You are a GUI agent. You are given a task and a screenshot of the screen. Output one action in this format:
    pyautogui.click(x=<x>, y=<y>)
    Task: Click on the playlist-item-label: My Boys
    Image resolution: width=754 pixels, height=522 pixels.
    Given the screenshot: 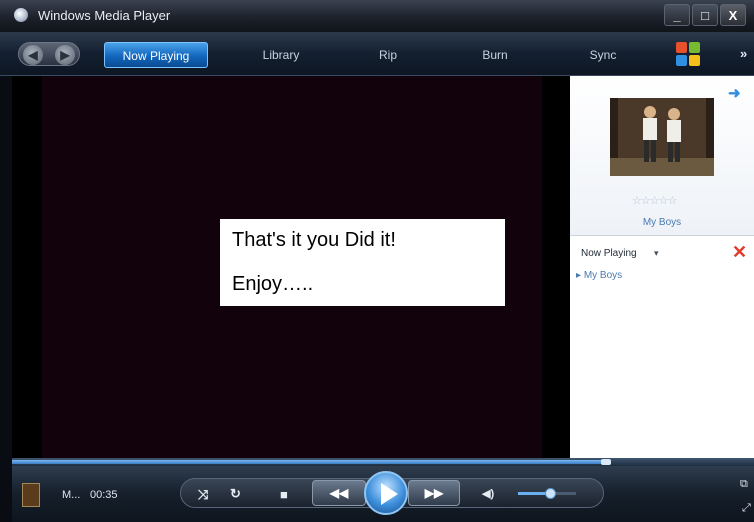 What is the action you would take?
    pyautogui.click(x=603, y=275)
    